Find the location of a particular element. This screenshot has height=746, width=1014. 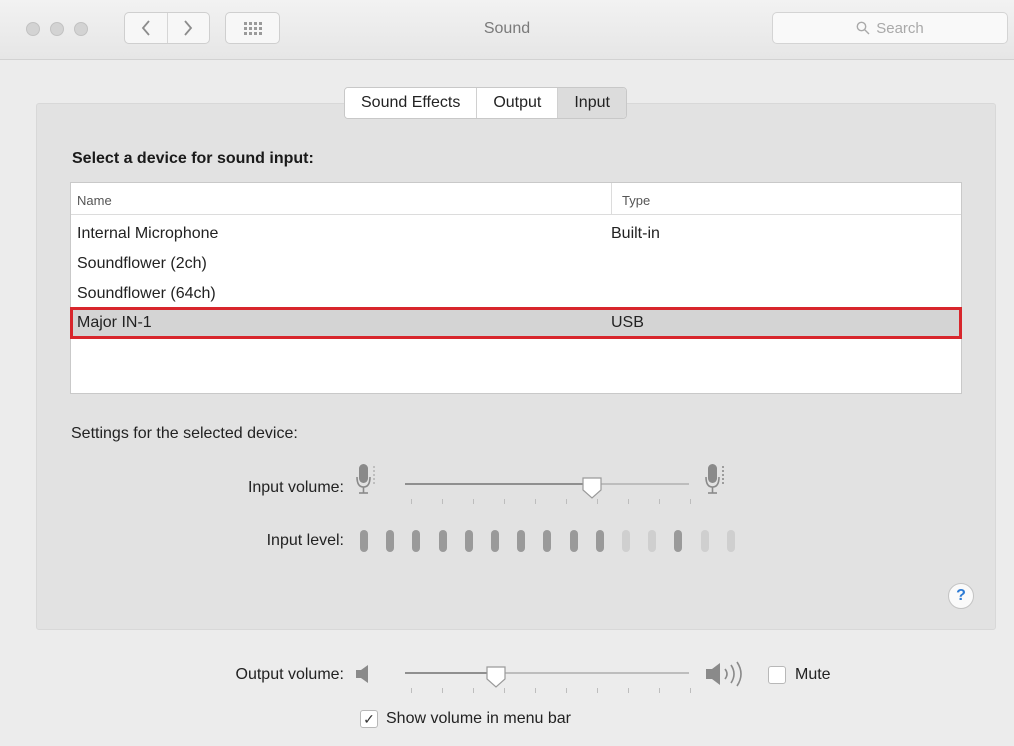

device-name: Soundflower (64ch) is located at coordinates (146, 293).